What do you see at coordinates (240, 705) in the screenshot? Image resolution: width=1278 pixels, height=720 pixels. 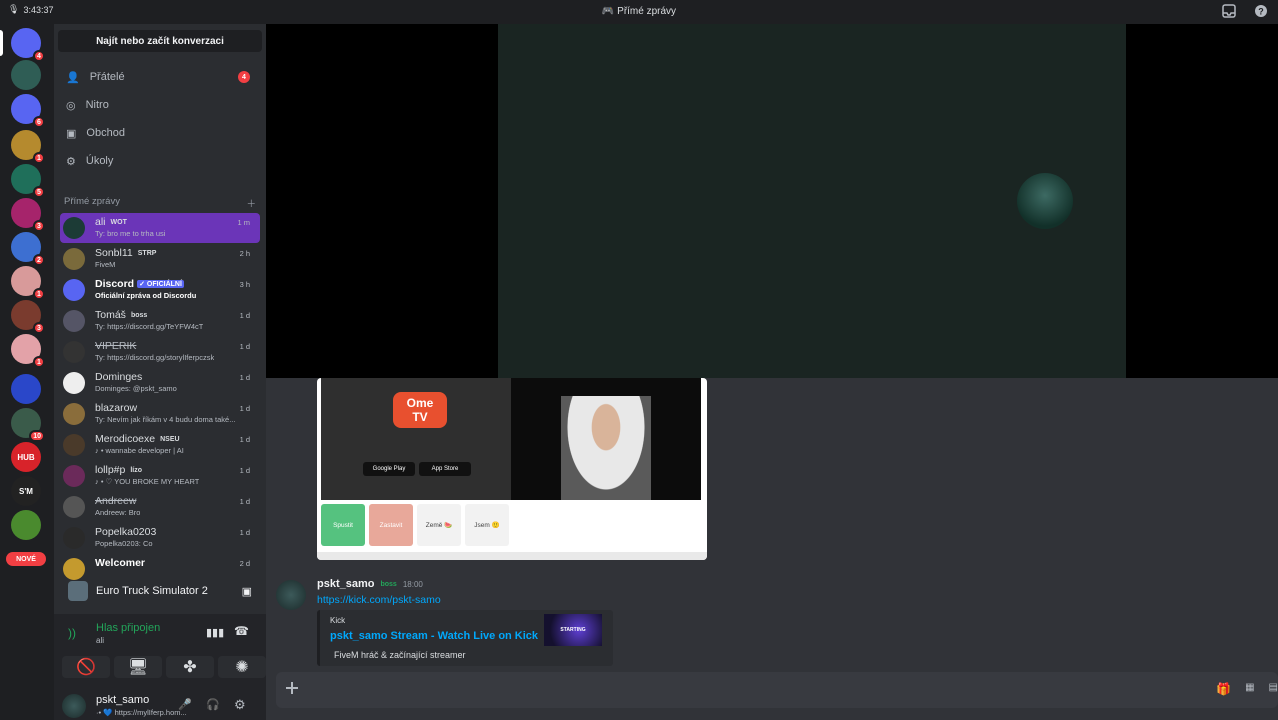 I see `settings-gear-icon: ⚙` at bounding box center [240, 705].